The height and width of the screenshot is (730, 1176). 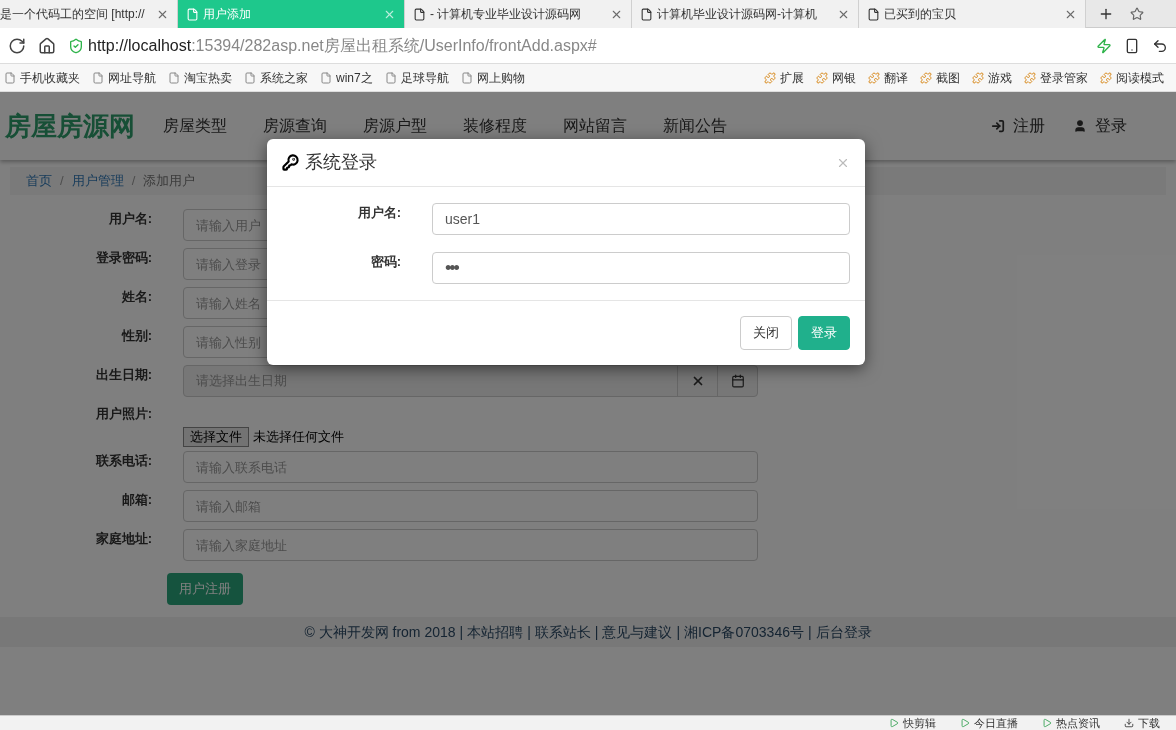 I want to click on nav-link: 装修程度, so click(x=495, y=126).